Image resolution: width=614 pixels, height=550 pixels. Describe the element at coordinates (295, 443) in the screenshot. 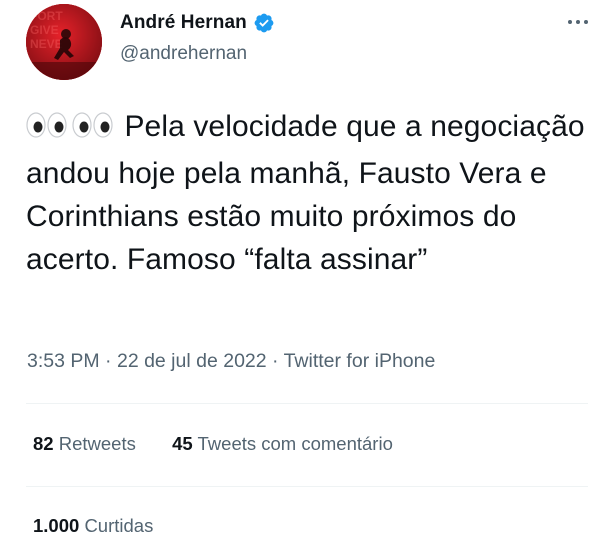

I see `quote-tweets-label: Tweets com comentário` at that location.